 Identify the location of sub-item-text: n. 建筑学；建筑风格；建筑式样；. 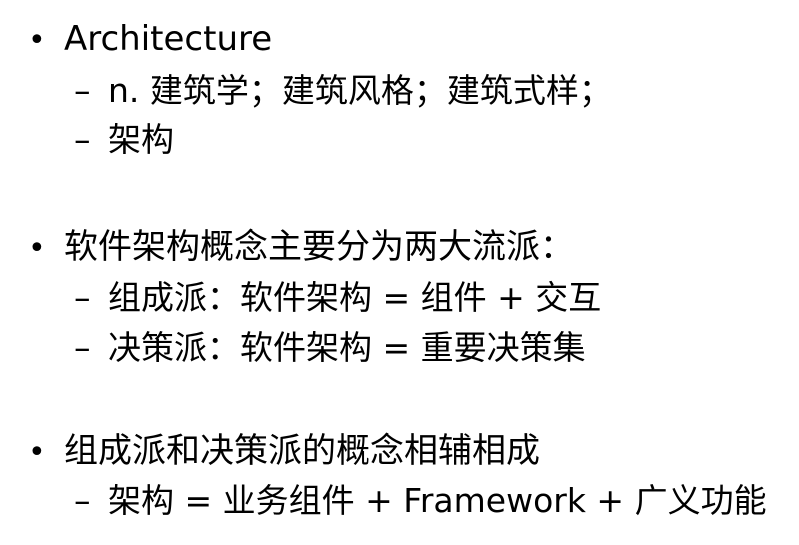
(360, 90).